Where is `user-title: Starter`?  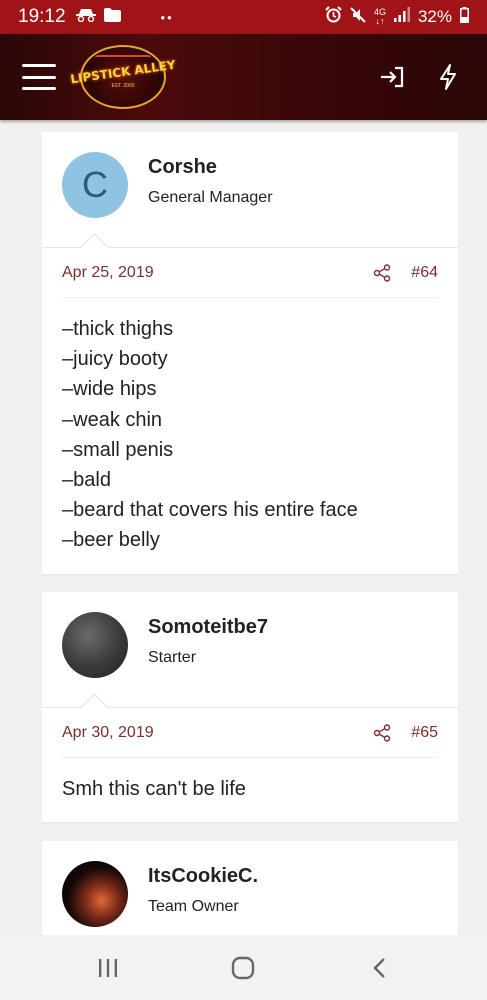
user-title: Starter is located at coordinates (172, 657).